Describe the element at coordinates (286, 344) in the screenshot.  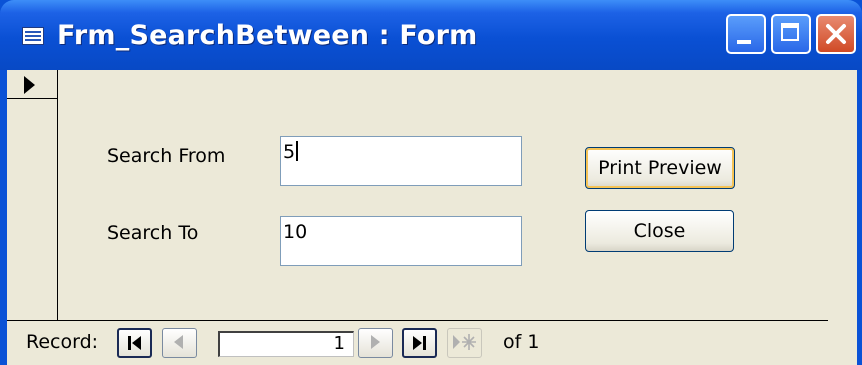
I see `current-record-input: 1` at that location.